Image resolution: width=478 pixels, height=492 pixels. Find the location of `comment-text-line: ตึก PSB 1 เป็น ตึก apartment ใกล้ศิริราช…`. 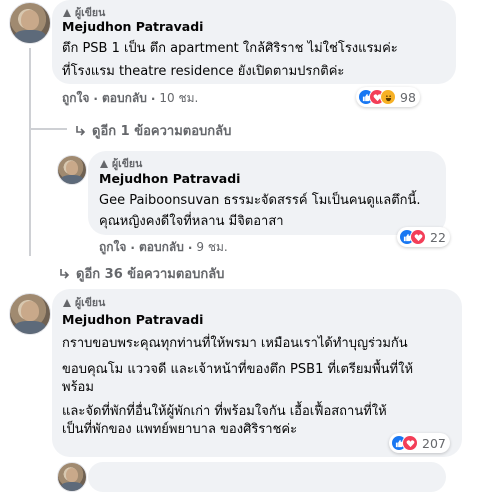

comment-text-line: ตึก PSB 1 เป็น ตึก apartment ใกล้ศิริราช… is located at coordinates (230, 48).